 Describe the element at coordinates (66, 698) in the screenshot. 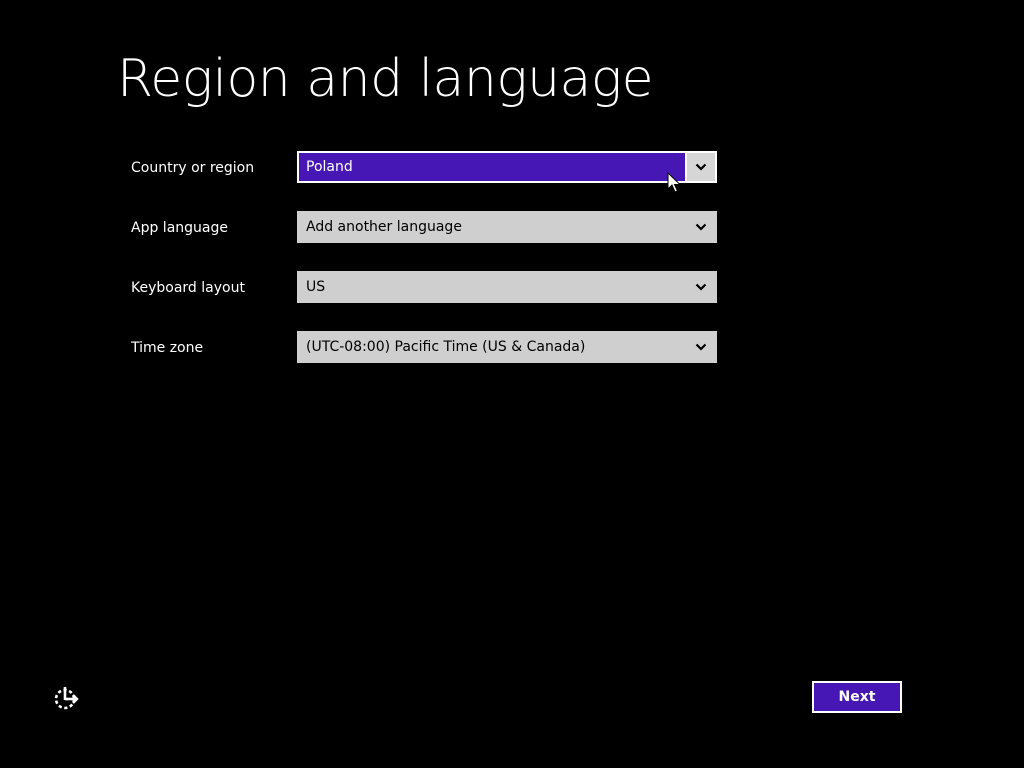

I see `ease-of-access-icon` at that location.